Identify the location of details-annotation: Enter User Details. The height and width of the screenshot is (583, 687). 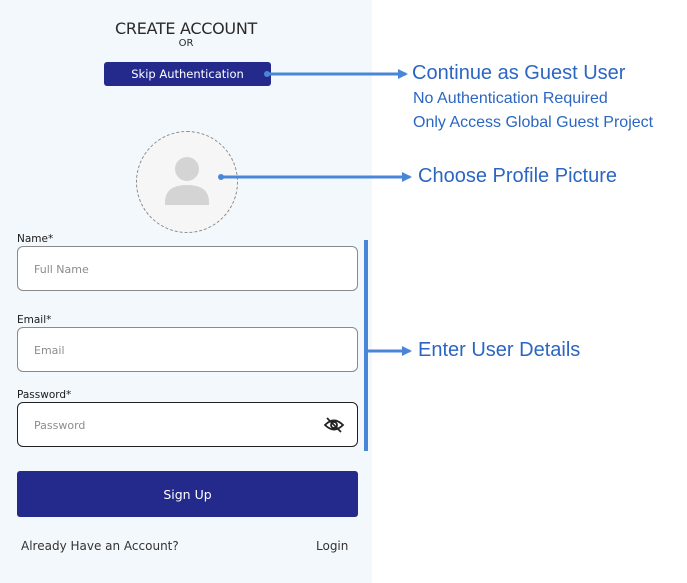
(499, 350).